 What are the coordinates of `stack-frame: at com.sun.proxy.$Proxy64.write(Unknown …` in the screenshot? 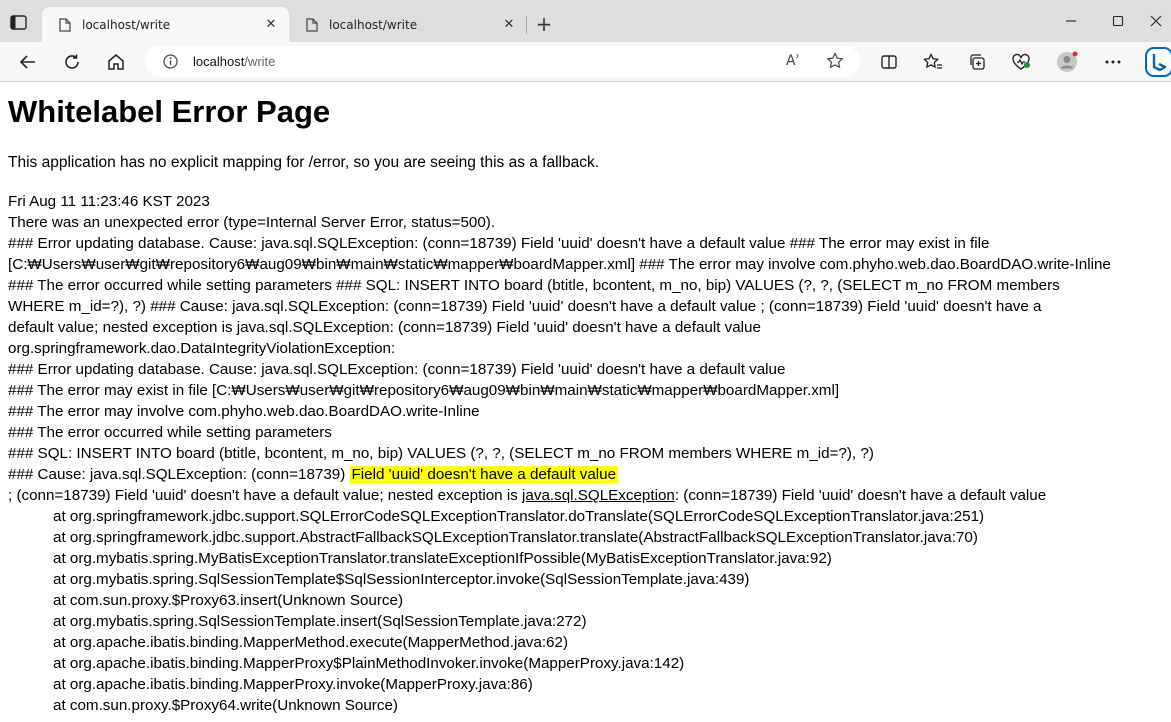 It's located at (225, 705).